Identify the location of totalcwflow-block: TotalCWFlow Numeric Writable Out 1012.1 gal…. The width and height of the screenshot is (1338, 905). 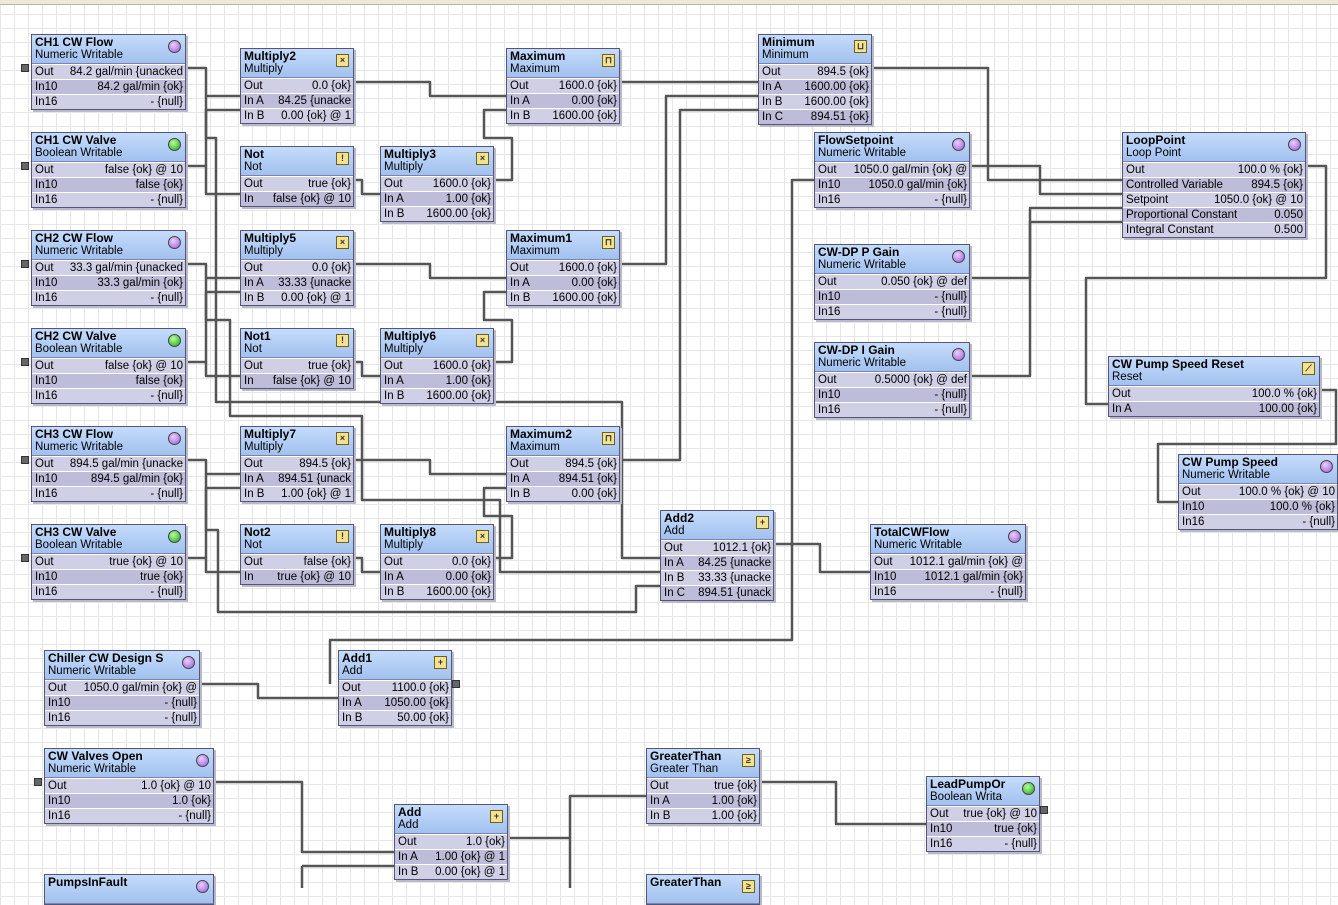
(948, 562).